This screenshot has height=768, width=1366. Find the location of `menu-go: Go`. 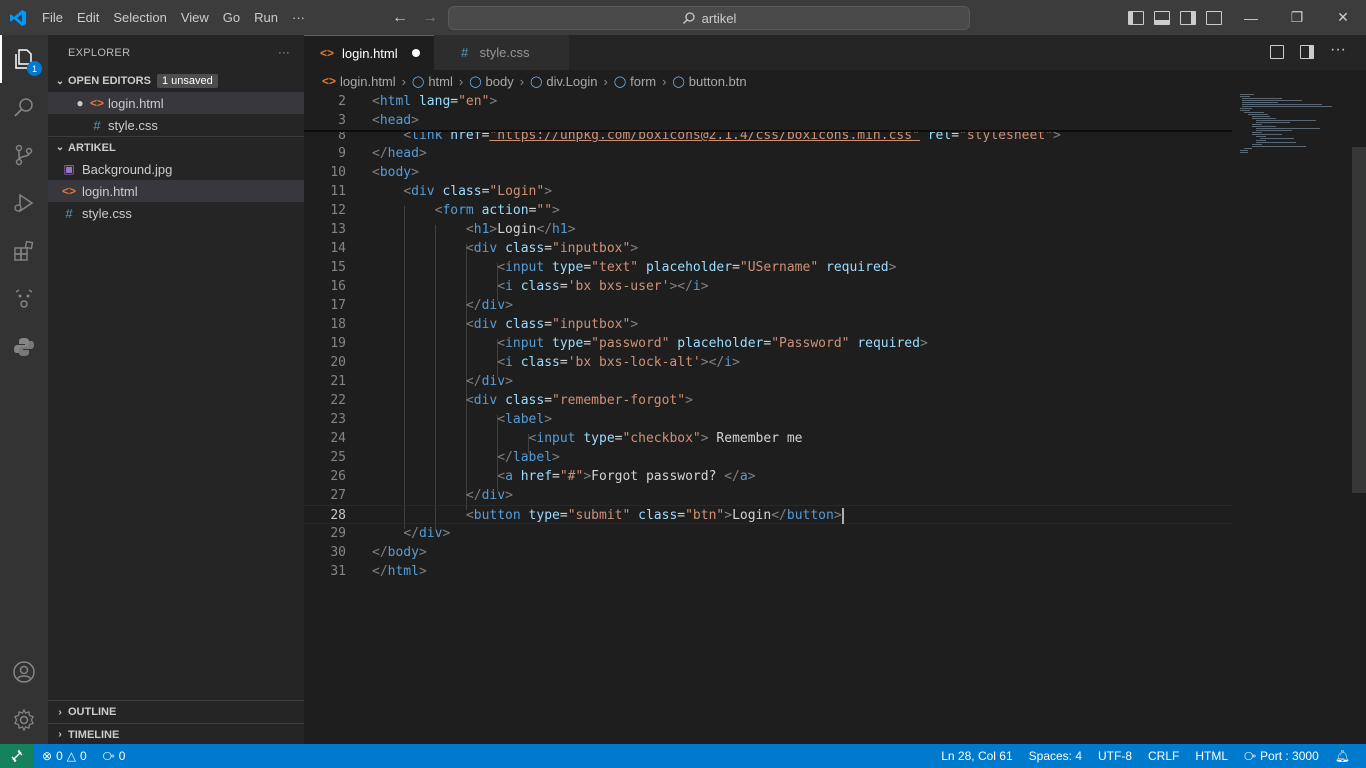

menu-go: Go is located at coordinates (231, 17).